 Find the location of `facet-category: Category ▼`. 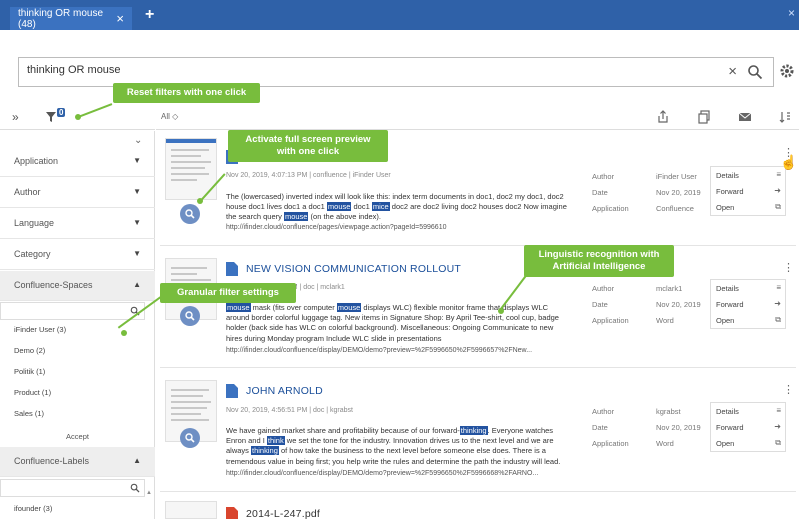

facet-category: Category ▼ is located at coordinates (77, 255).